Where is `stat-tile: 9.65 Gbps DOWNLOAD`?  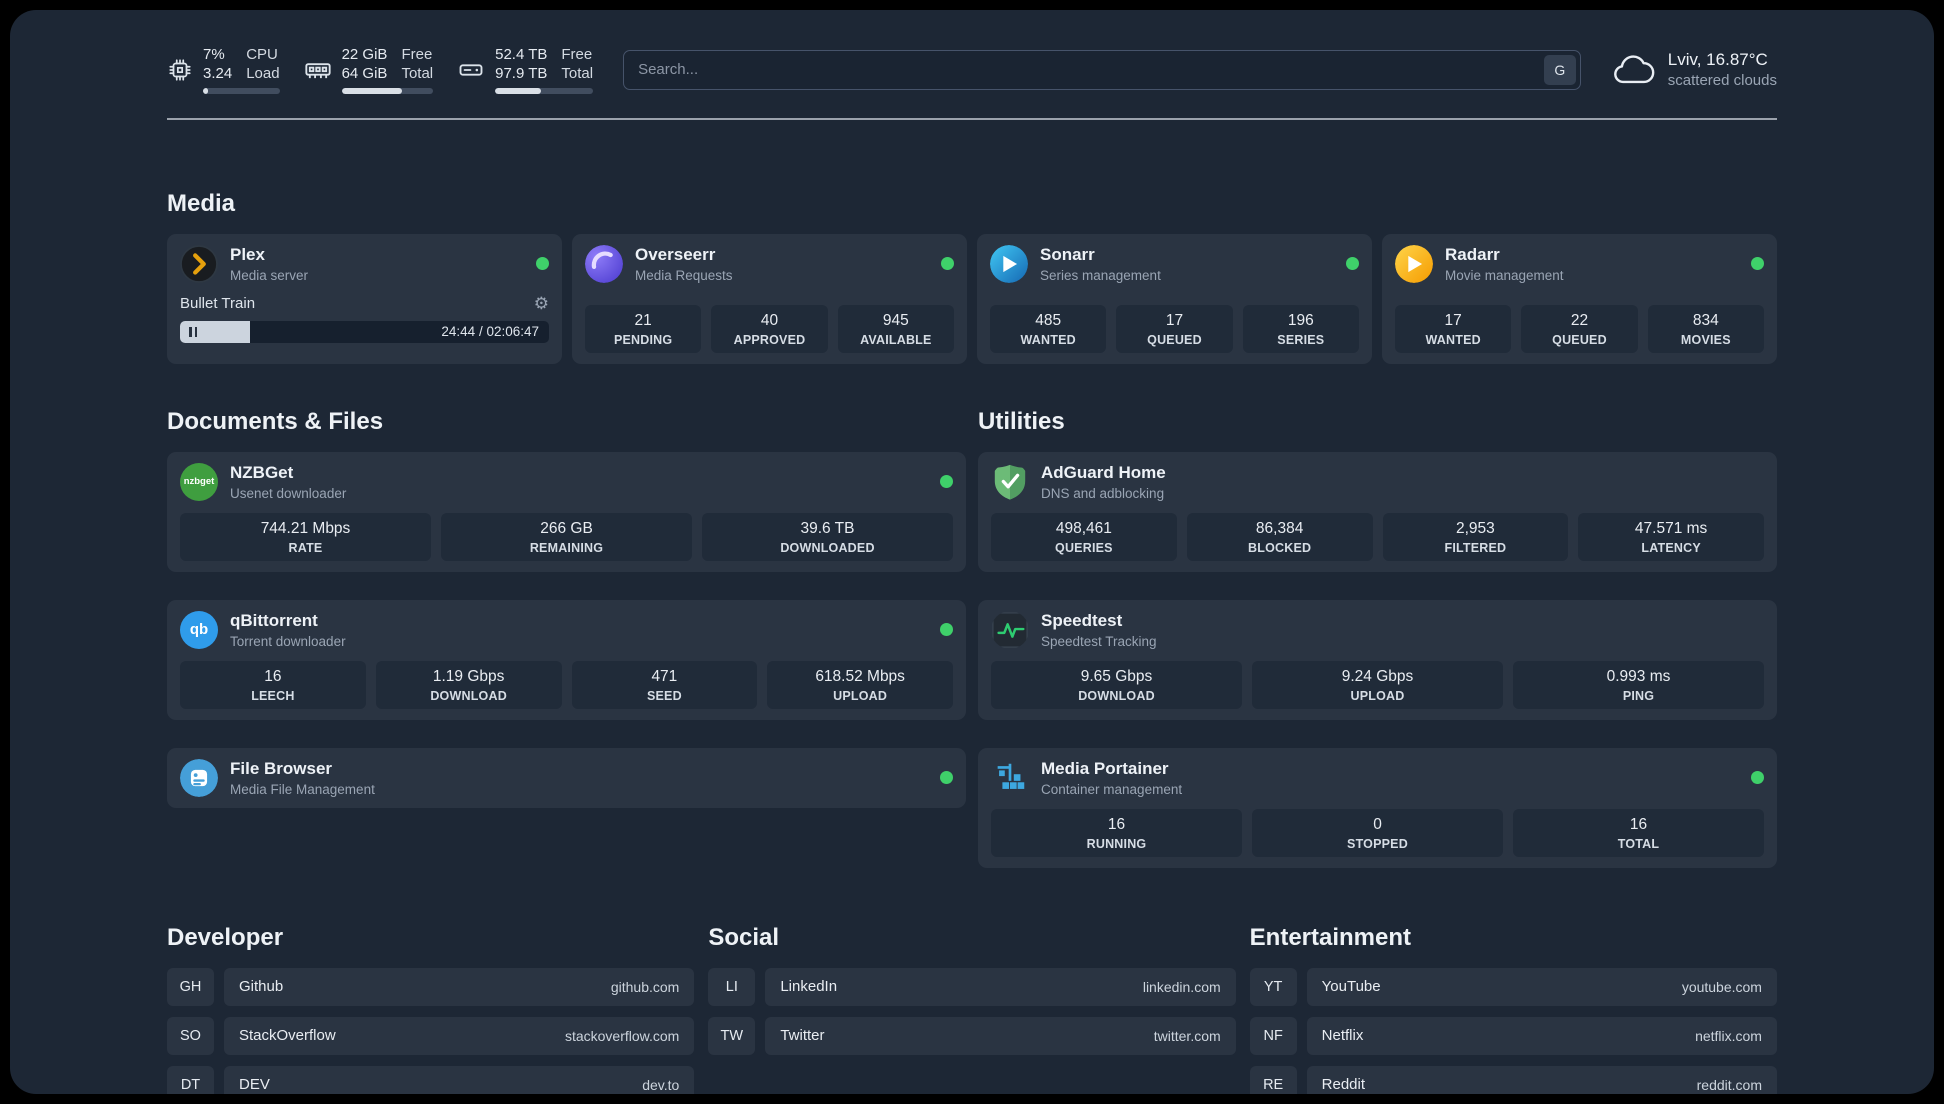
stat-tile: 9.65 Gbps DOWNLOAD is located at coordinates (1116, 684).